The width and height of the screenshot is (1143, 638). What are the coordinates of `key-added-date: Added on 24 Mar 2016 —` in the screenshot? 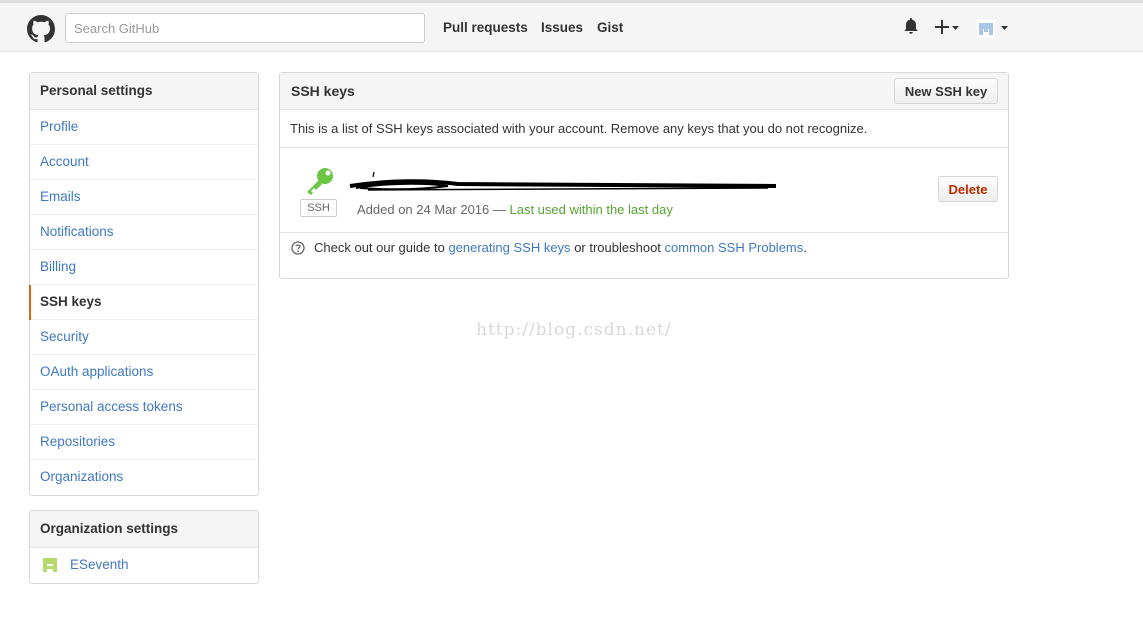 It's located at (433, 209).